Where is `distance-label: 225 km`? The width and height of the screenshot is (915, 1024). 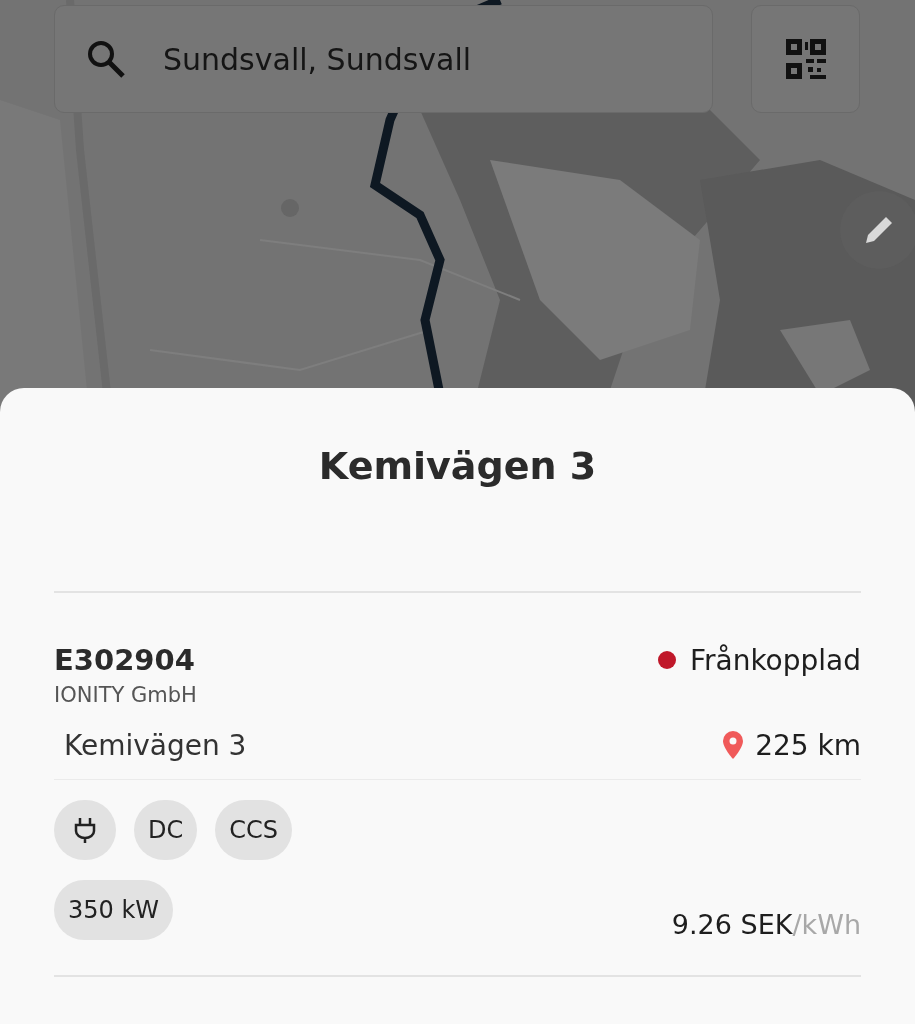 distance-label: 225 km is located at coordinates (808, 745).